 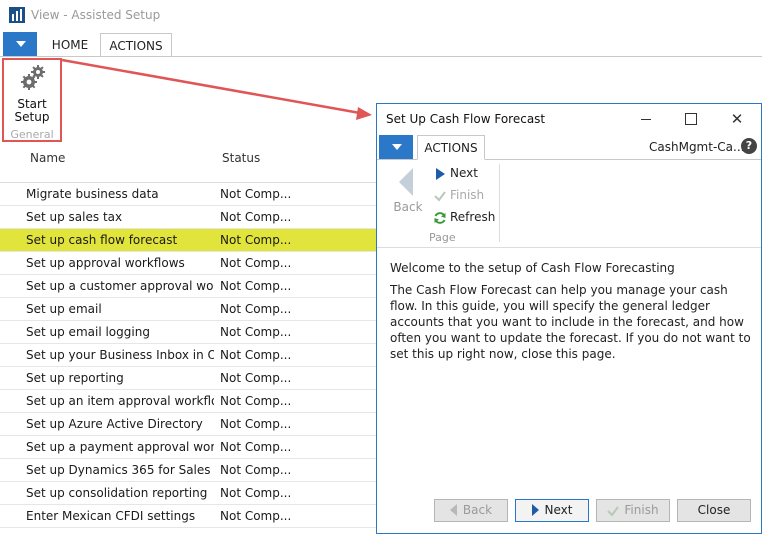 I want to click on start-setup-button: Start Setup General, so click(x=32, y=100).